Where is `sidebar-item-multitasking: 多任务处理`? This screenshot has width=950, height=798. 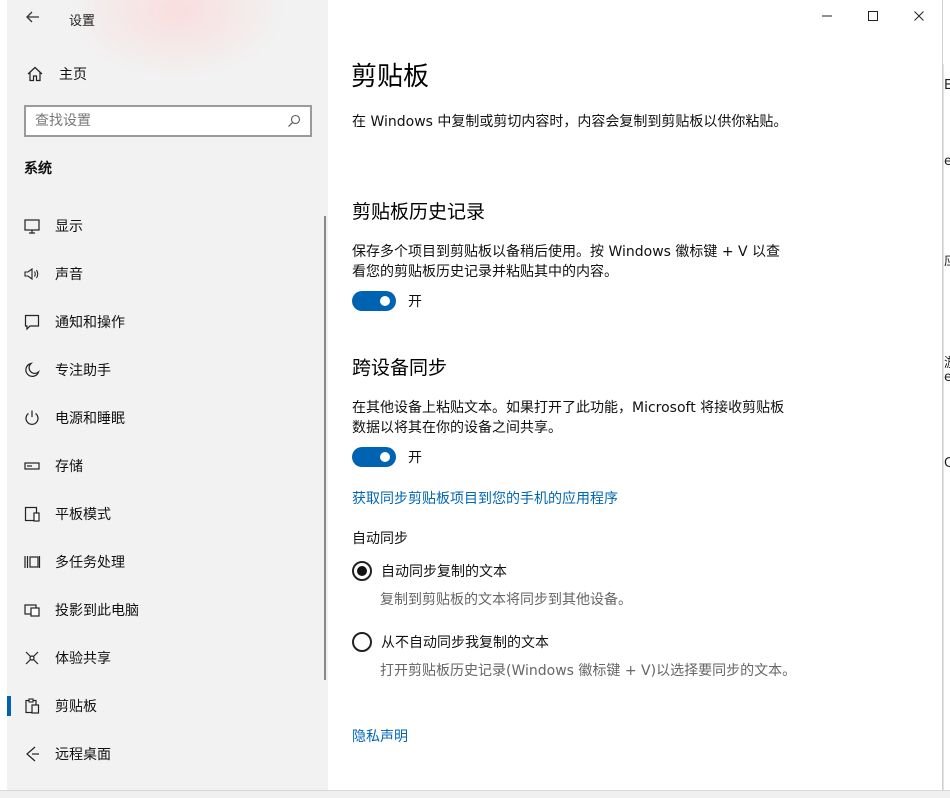 sidebar-item-multitasking: 多任务处理 is located at coordinates (167, 562).